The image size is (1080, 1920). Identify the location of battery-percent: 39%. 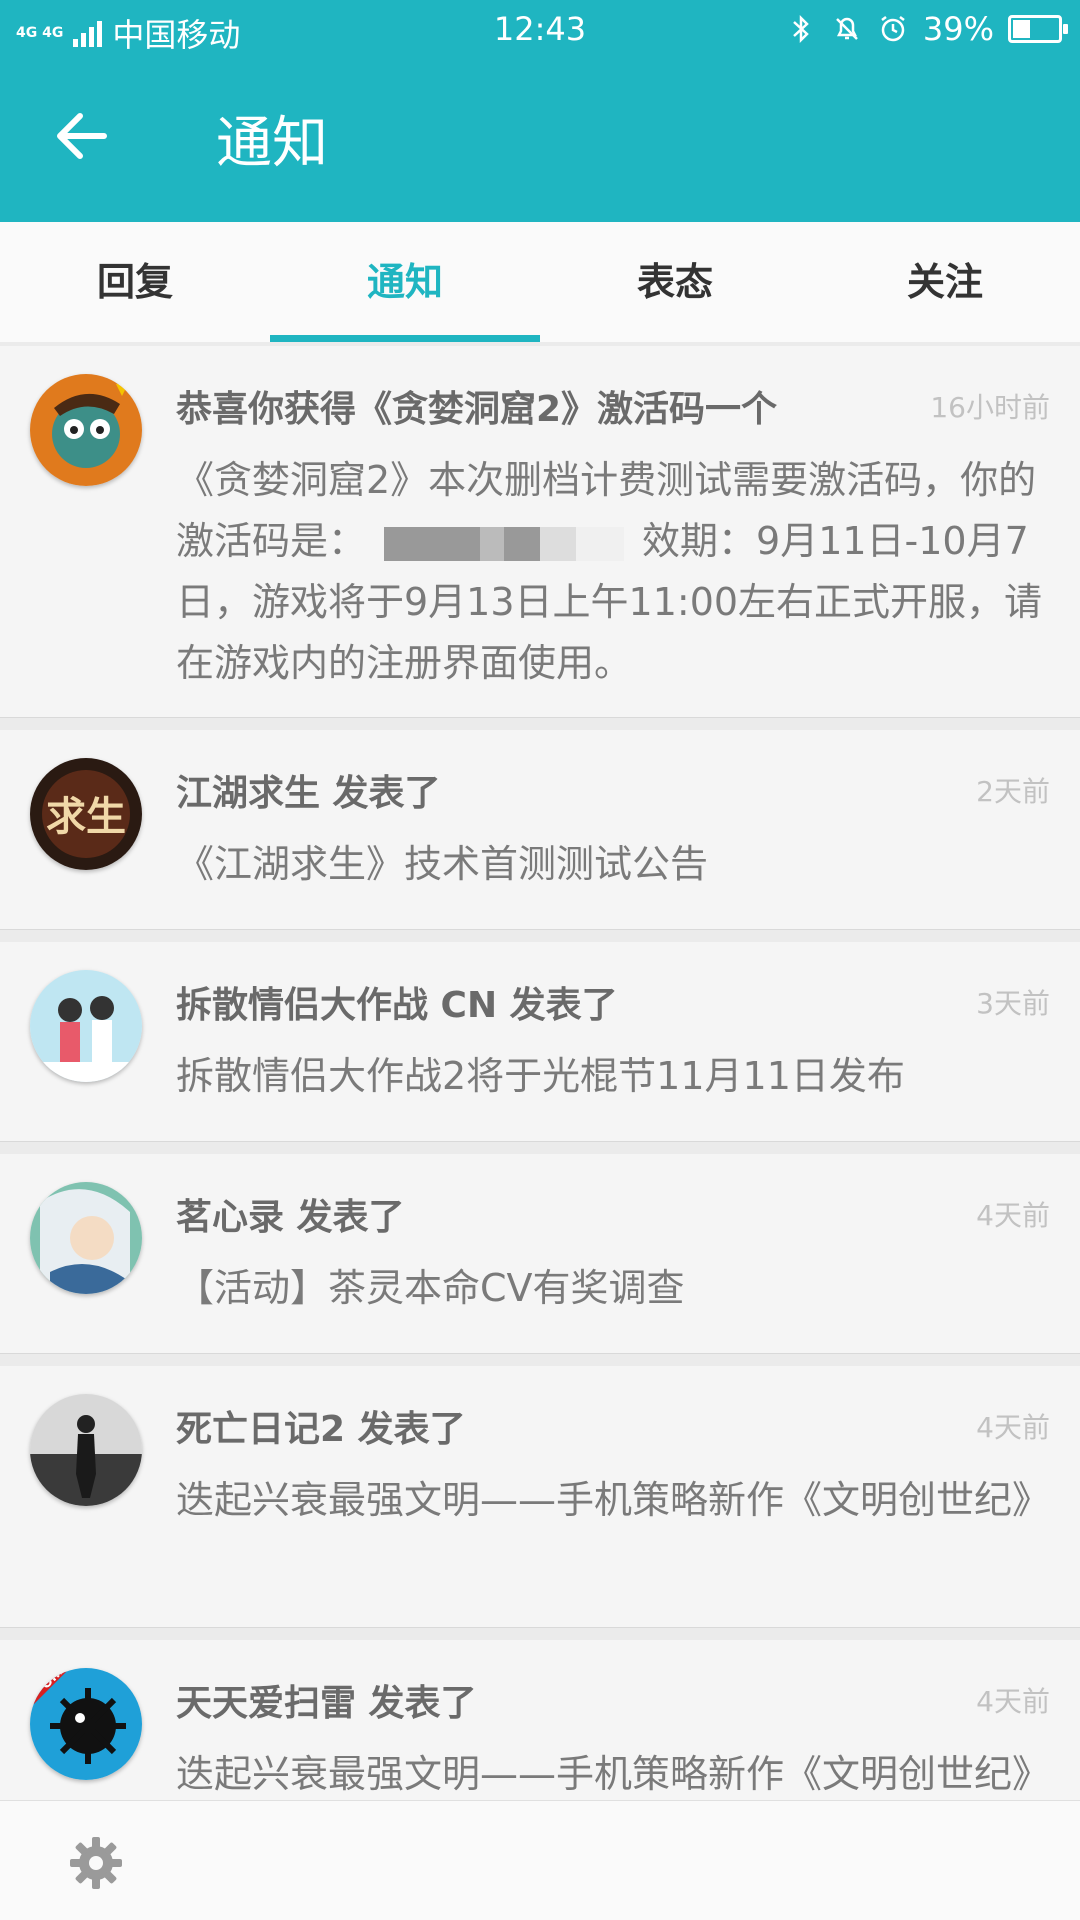
(958, 29).